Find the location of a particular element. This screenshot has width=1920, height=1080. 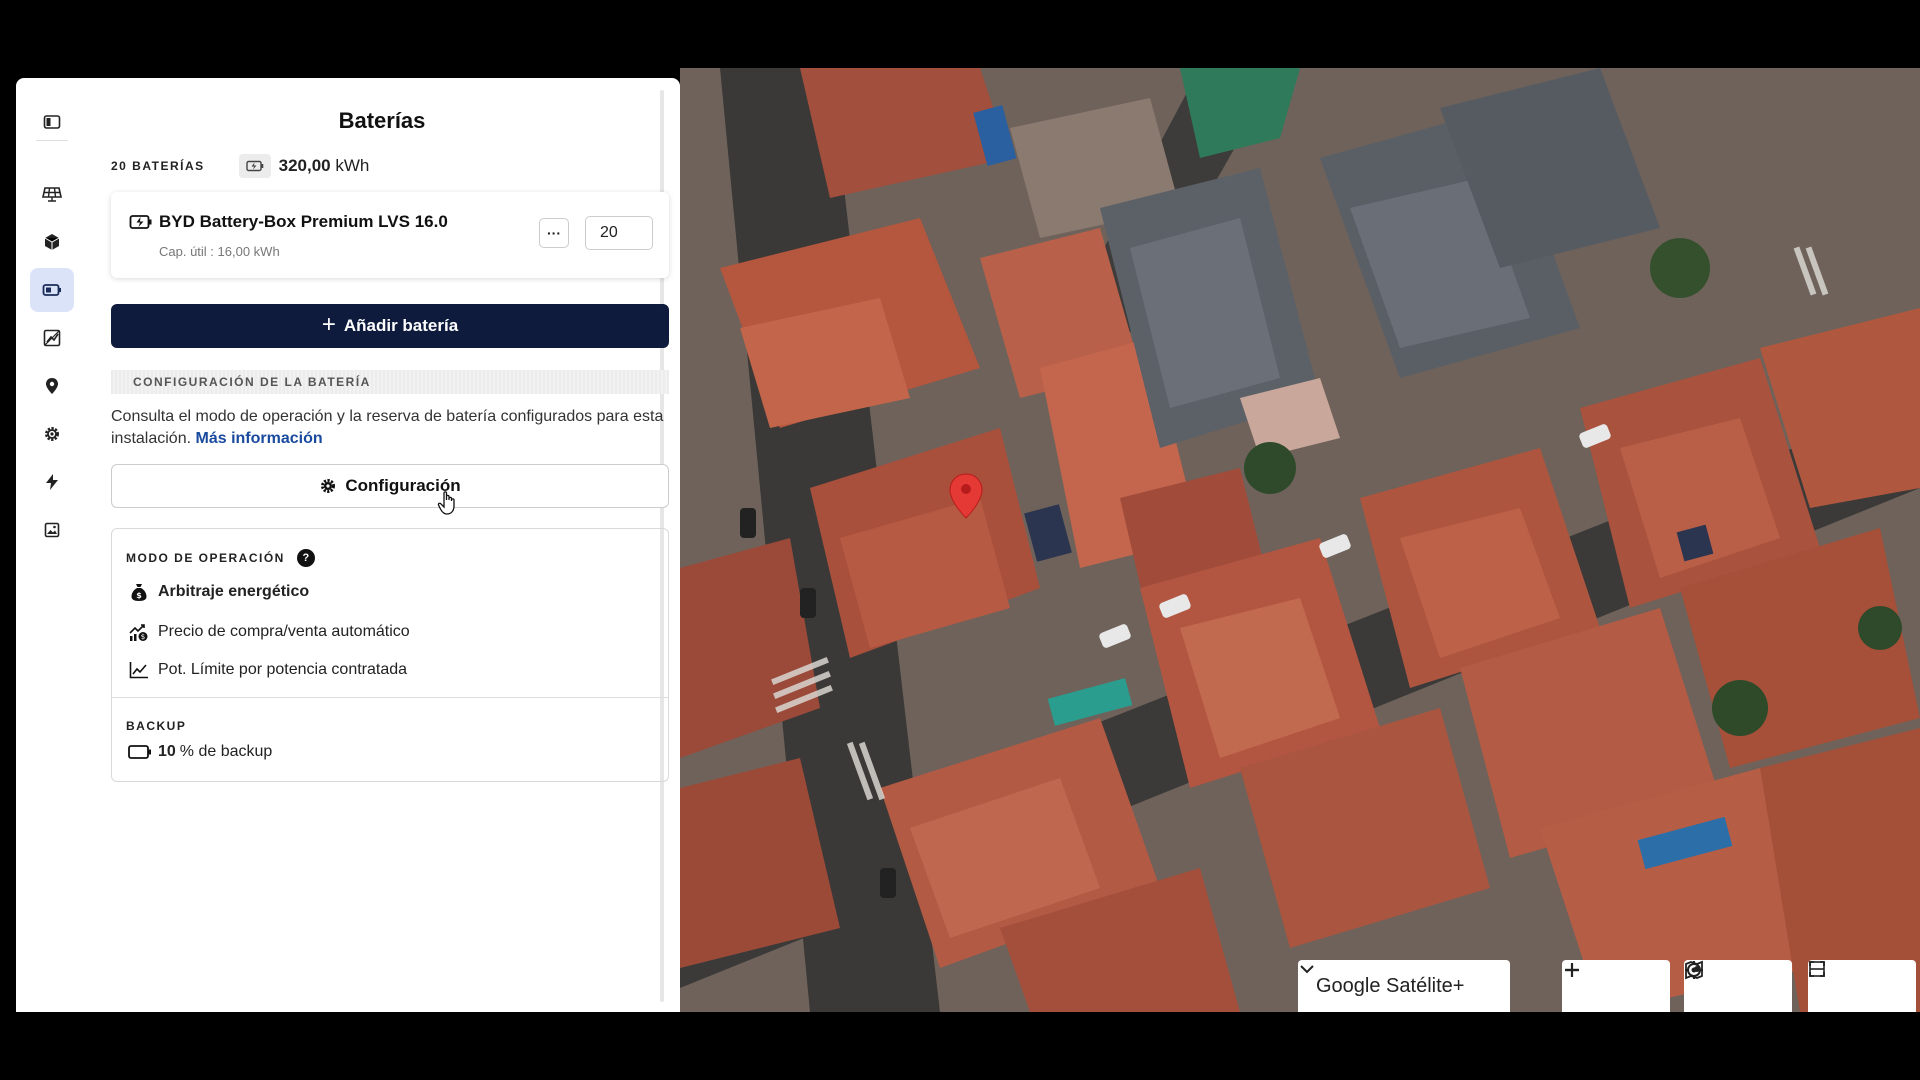

battery-name: BYD Battery-Box Premium LVS 16.0 is located at coordinates (303, 221).